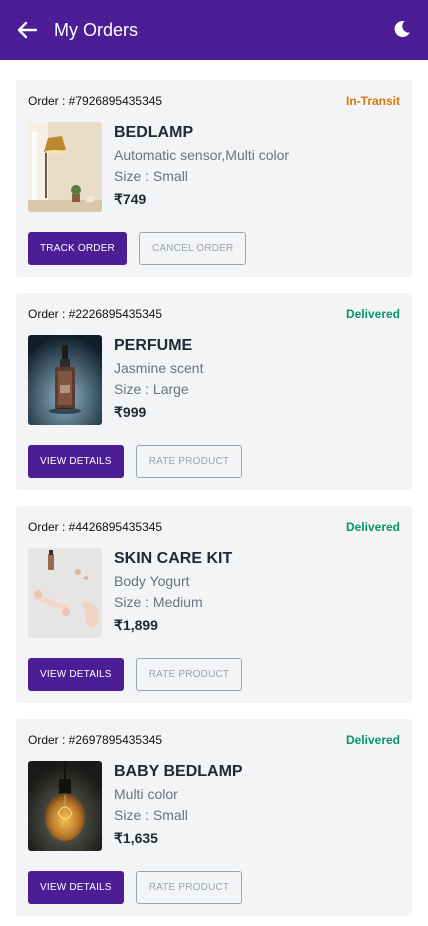  I want to click on product-name: BABY BEDLAMP, so click(178, 771).